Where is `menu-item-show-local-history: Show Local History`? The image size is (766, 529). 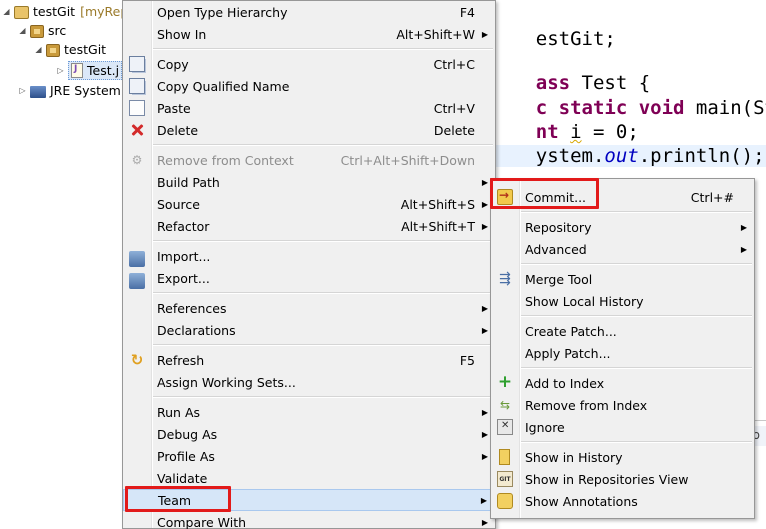
menu-item-show-local-history: Show Local History is located at coordinates (622, 301).